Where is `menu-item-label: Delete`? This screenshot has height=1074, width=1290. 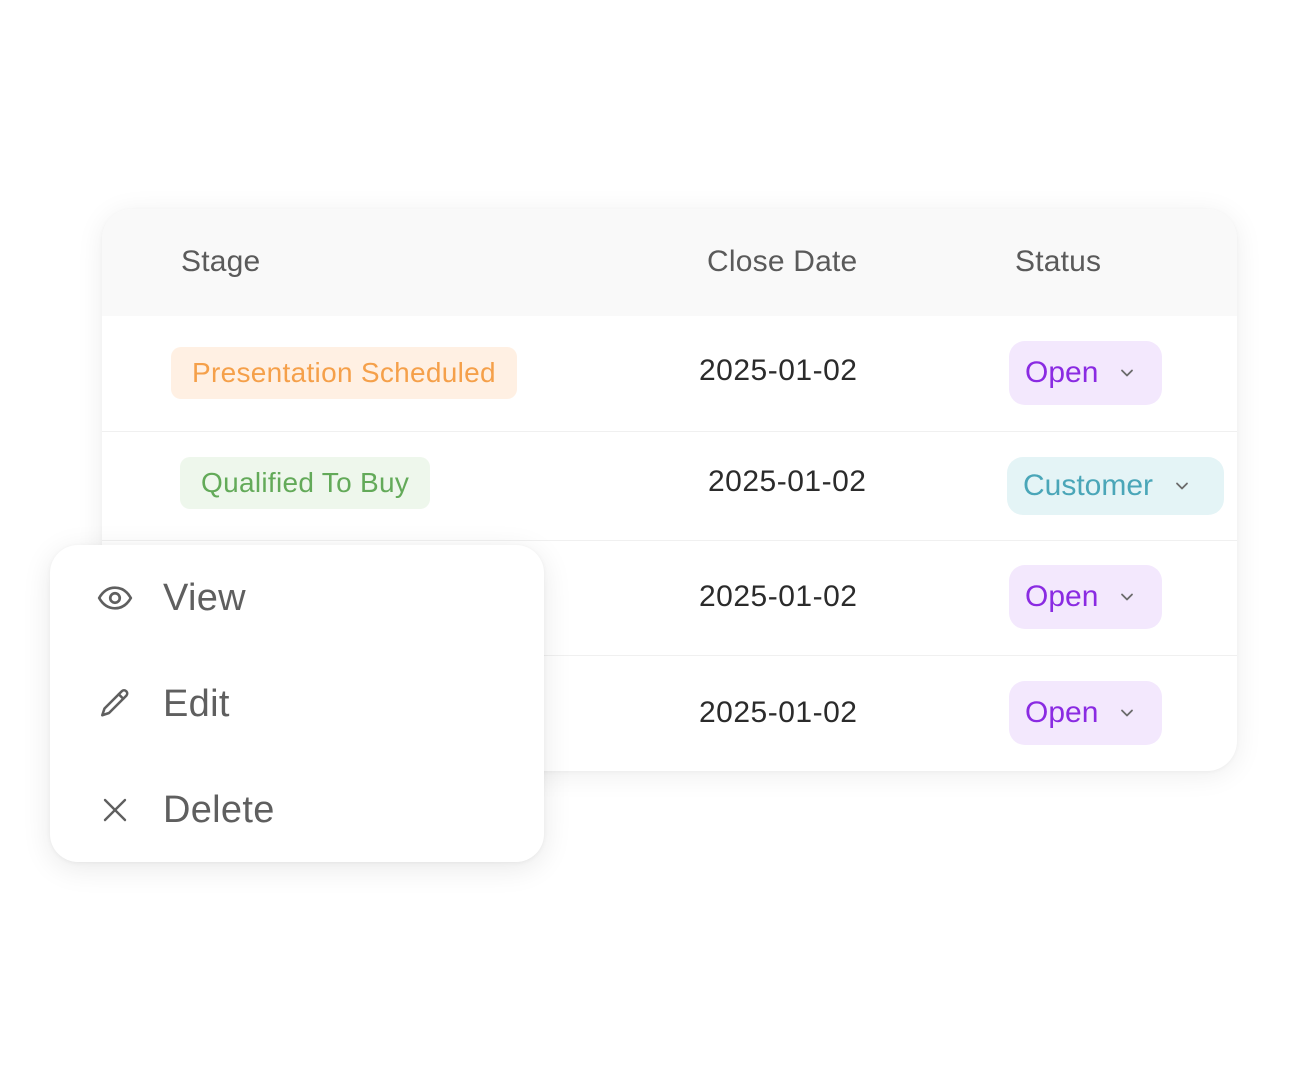
menu-item-label: Delete is located at coordinates (219, 809).